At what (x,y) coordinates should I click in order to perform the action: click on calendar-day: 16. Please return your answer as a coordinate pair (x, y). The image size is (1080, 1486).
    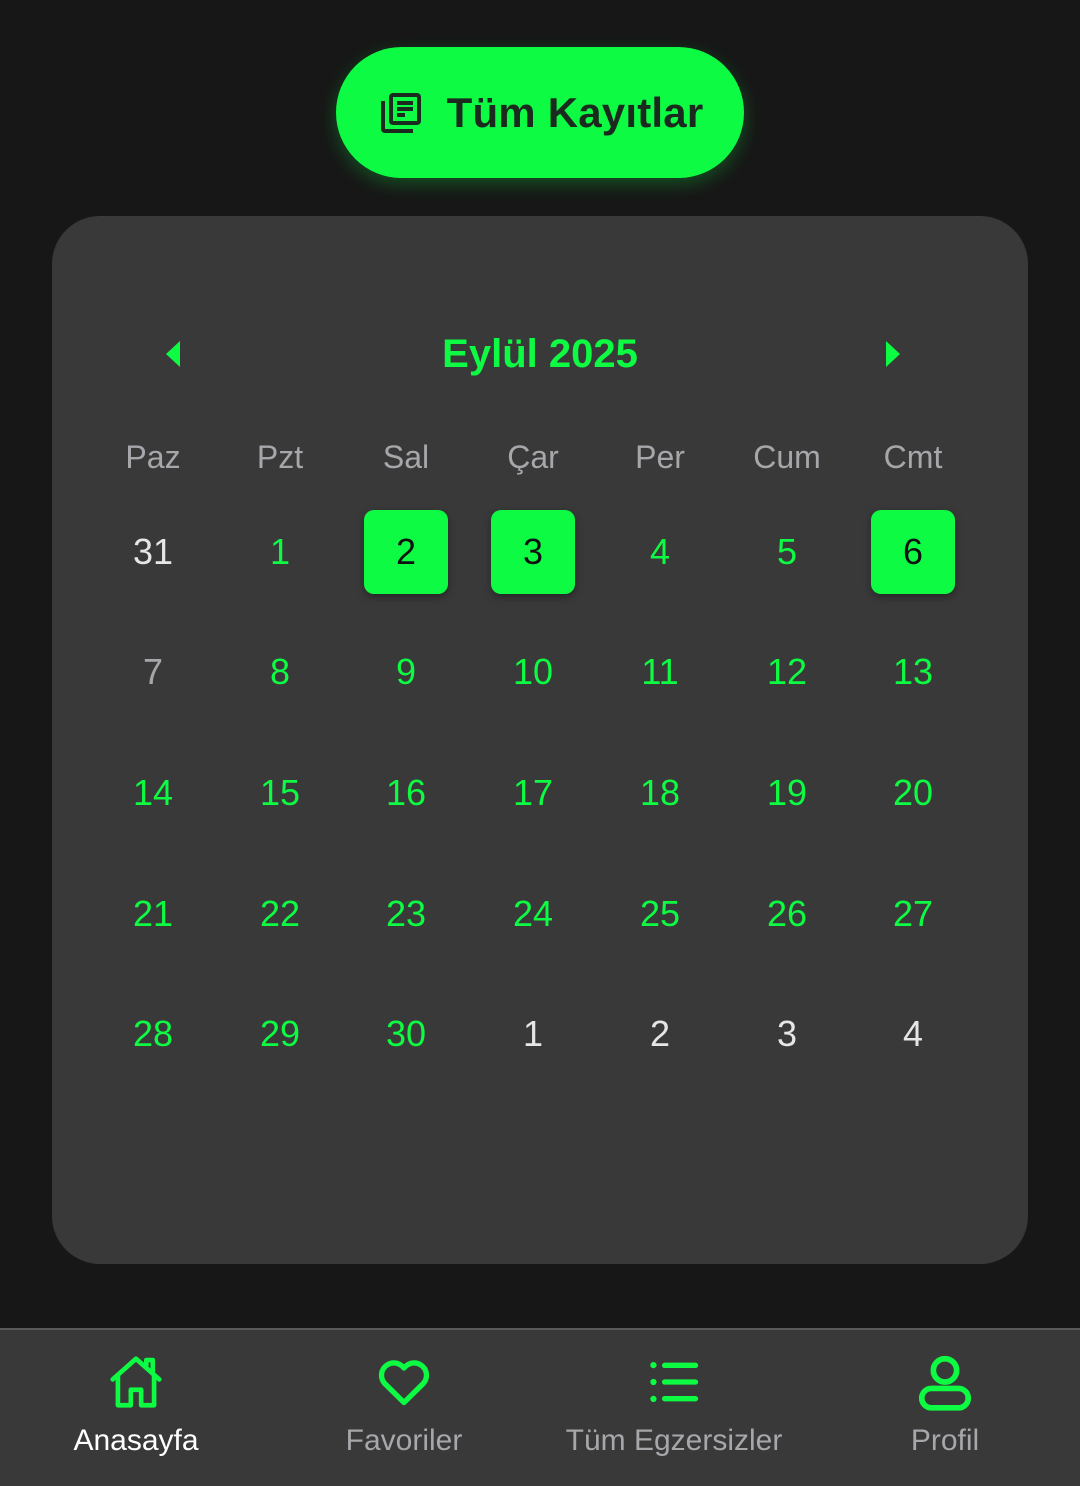
    Looking at the image, I should click on (406, 793).